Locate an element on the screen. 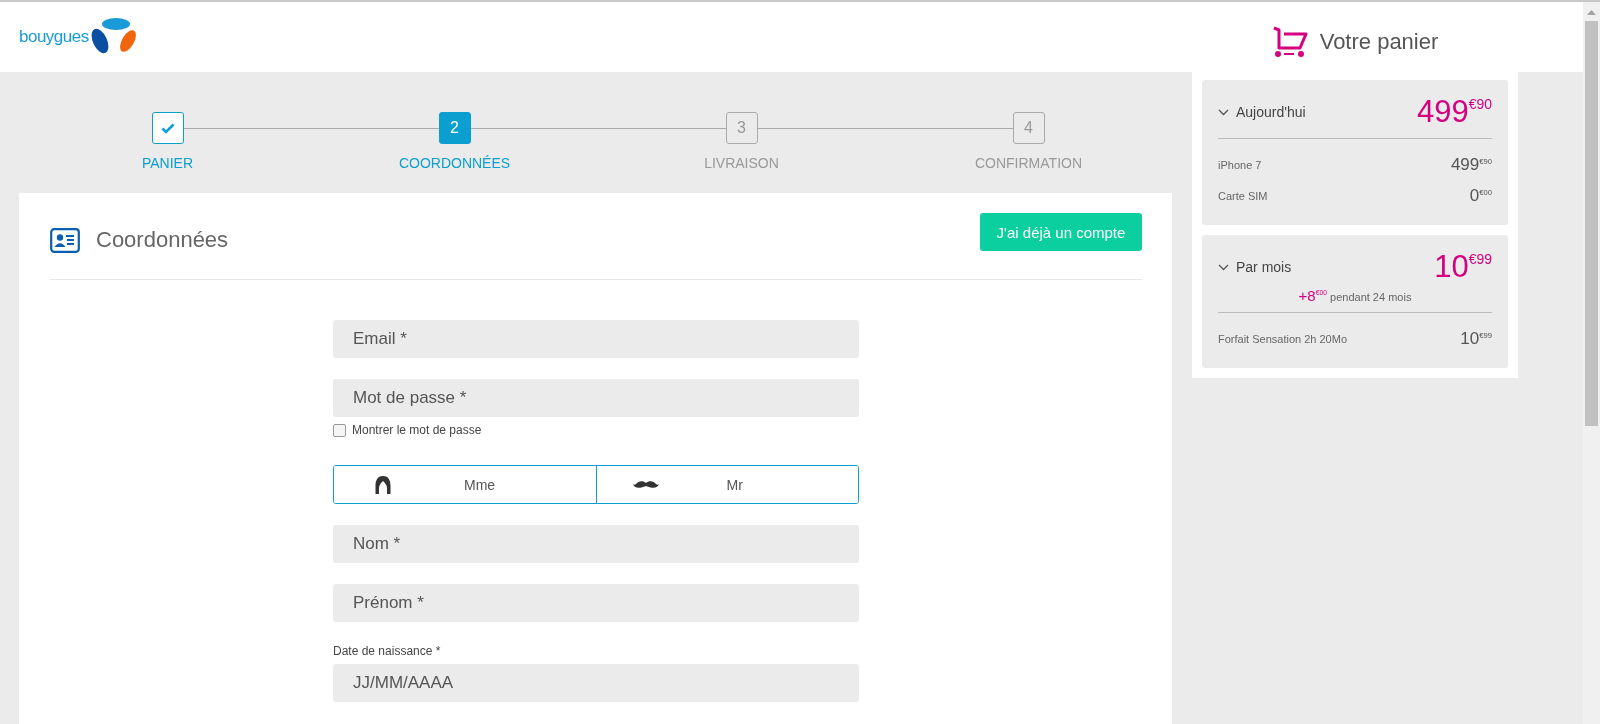  email-field: Email * is located at coordinates (596, 339).